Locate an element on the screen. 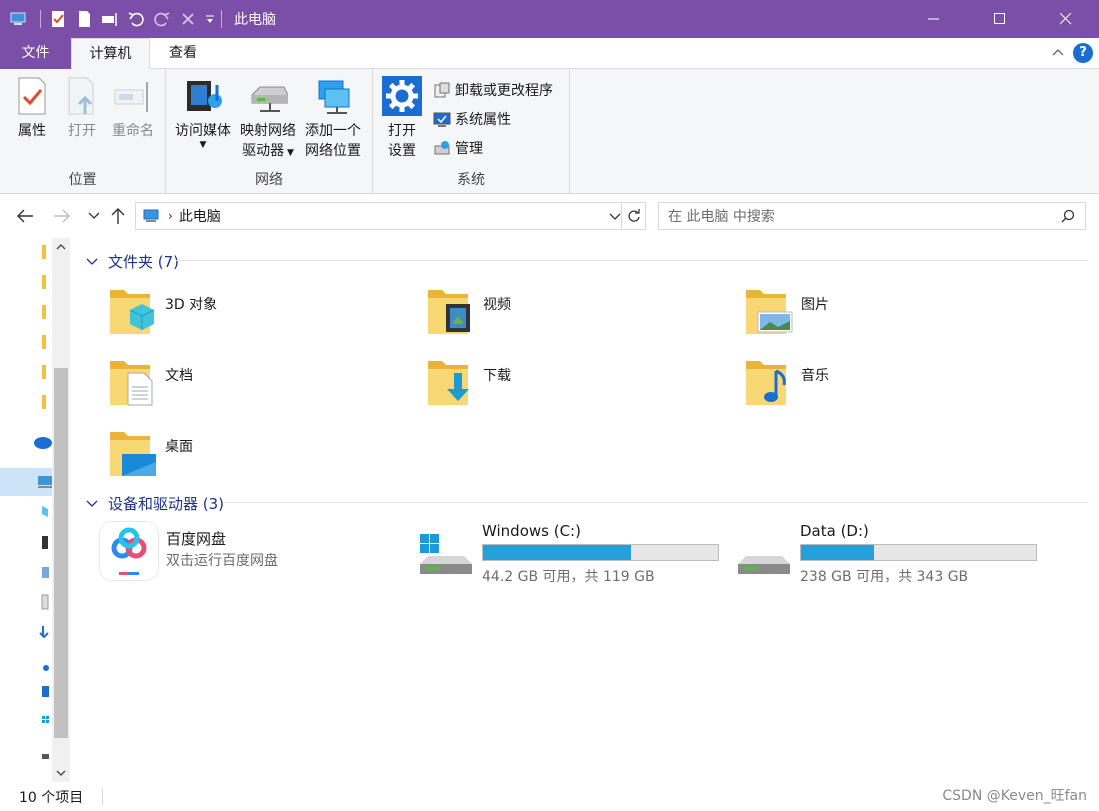 Image resolution: width=1099 pixels, height=811 pixels. map-network-drive-button: 映射网络 驱动器 ▼ is located at coordinates (268, 119).